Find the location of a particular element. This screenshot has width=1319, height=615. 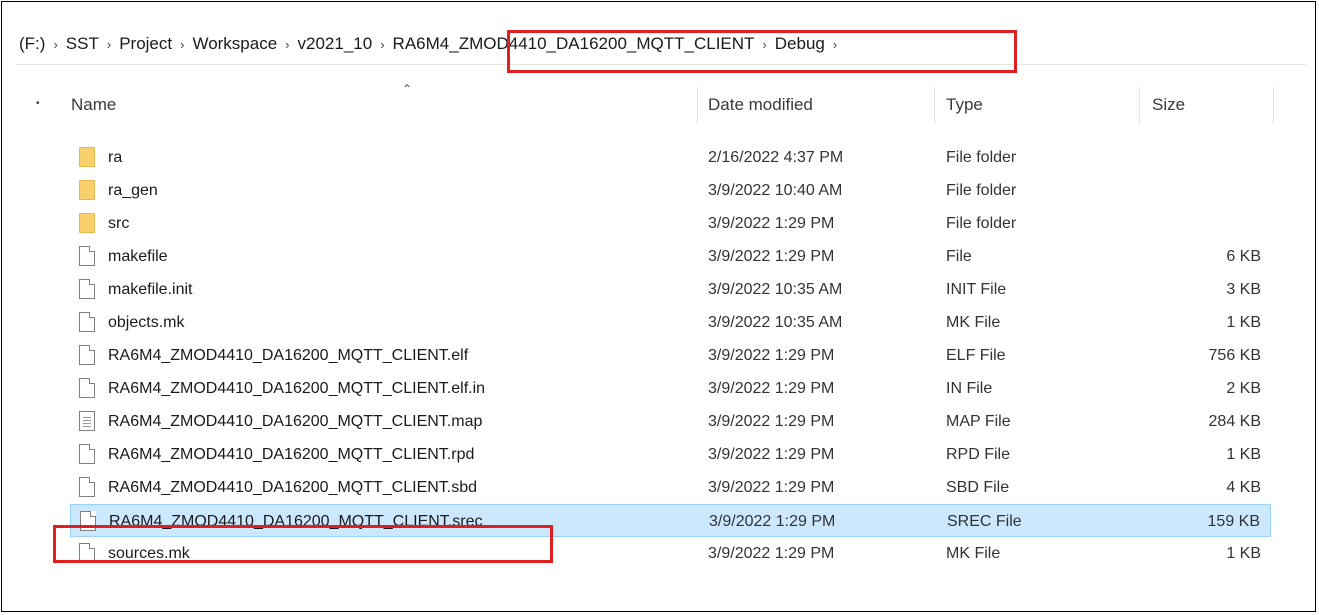

breadcrumb-project: Project is located at coordinates (145, 44).